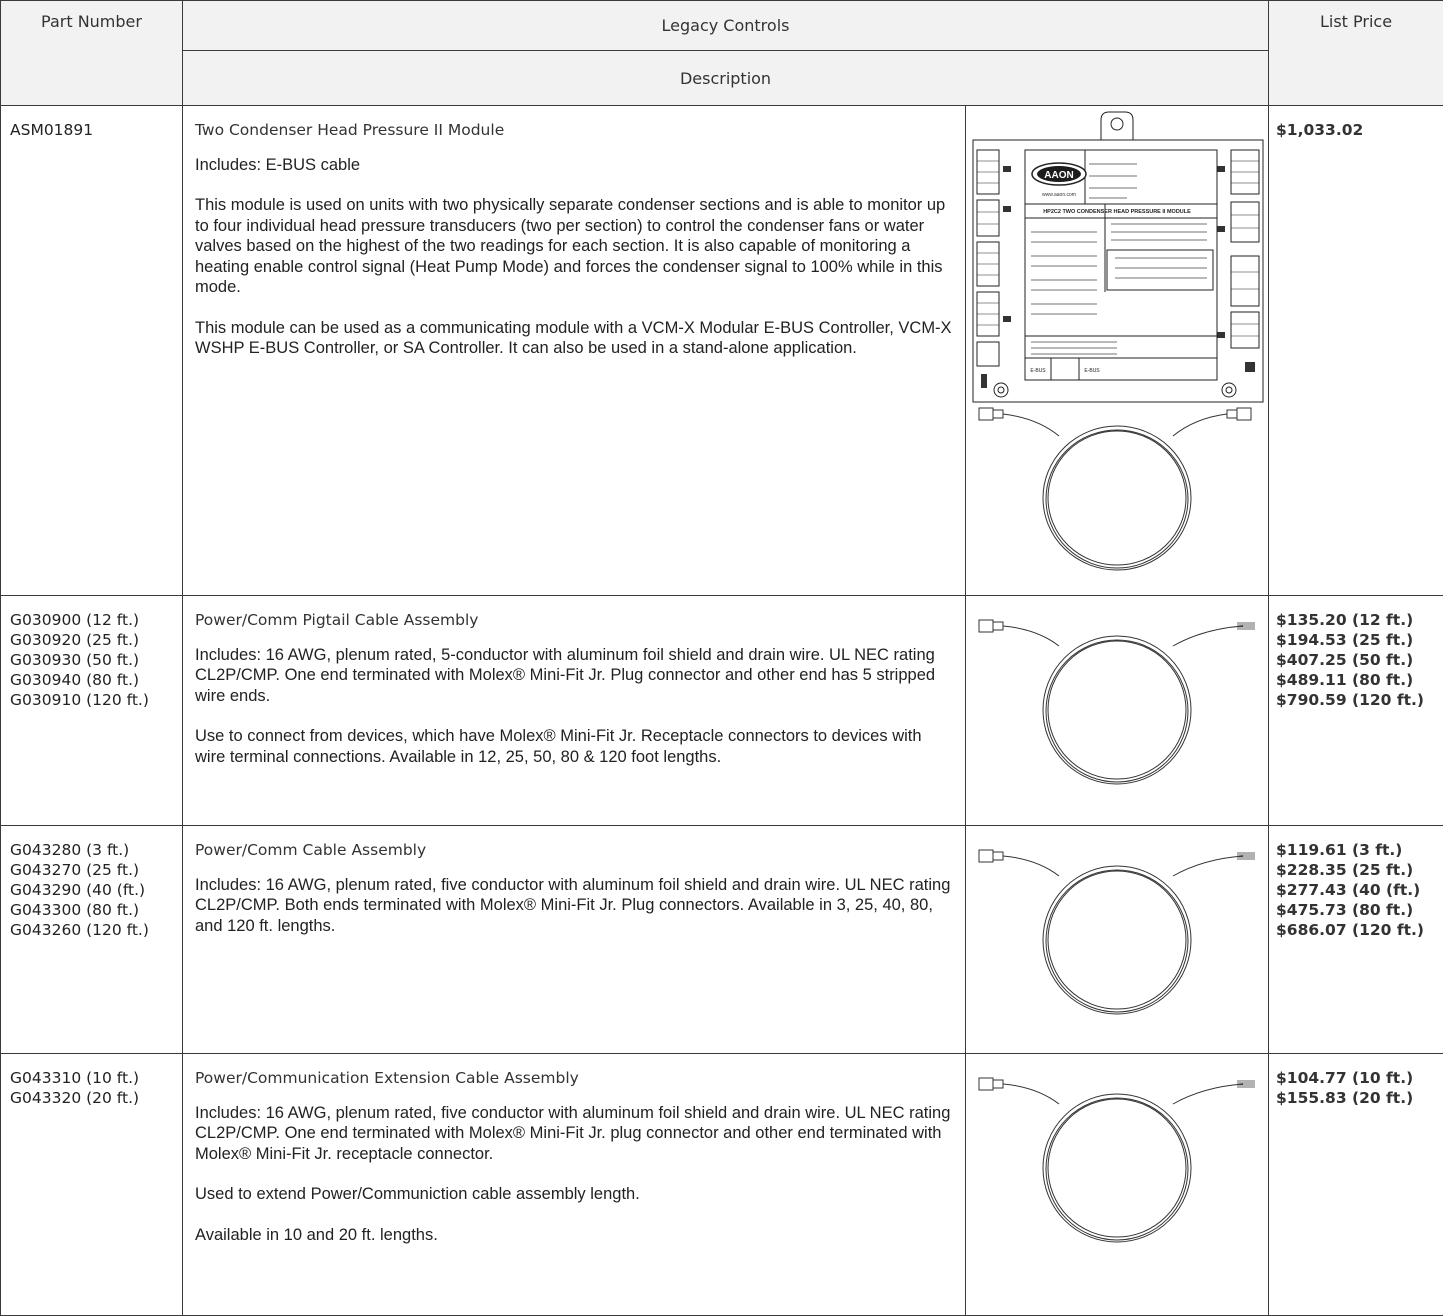 The image size is (1443, 1316). I want to click on price: $790.59 (120 ft.), so click(1357, 700).